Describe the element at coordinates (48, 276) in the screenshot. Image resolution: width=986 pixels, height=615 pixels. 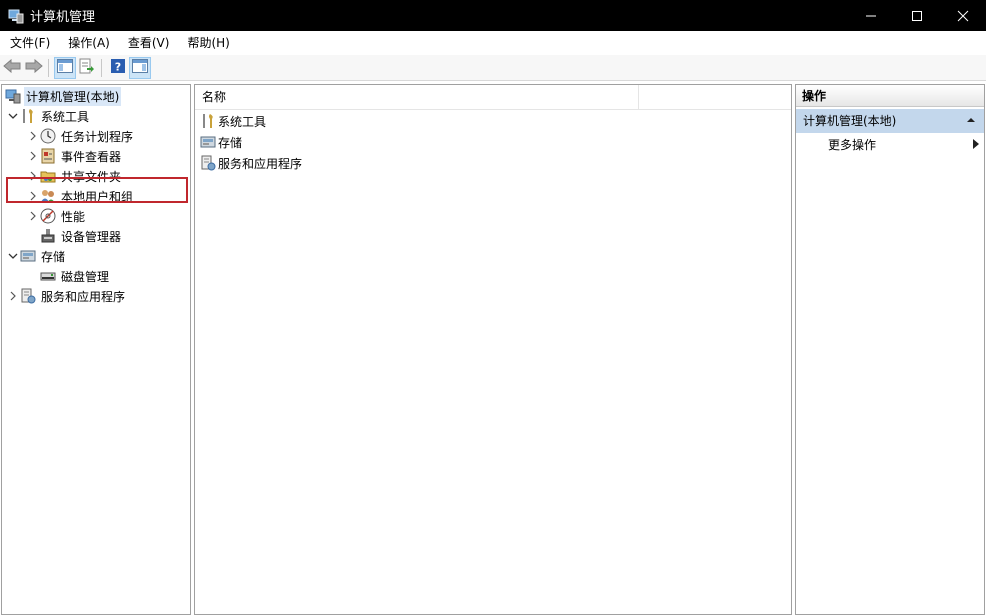
I see `disk-icon` at that location.